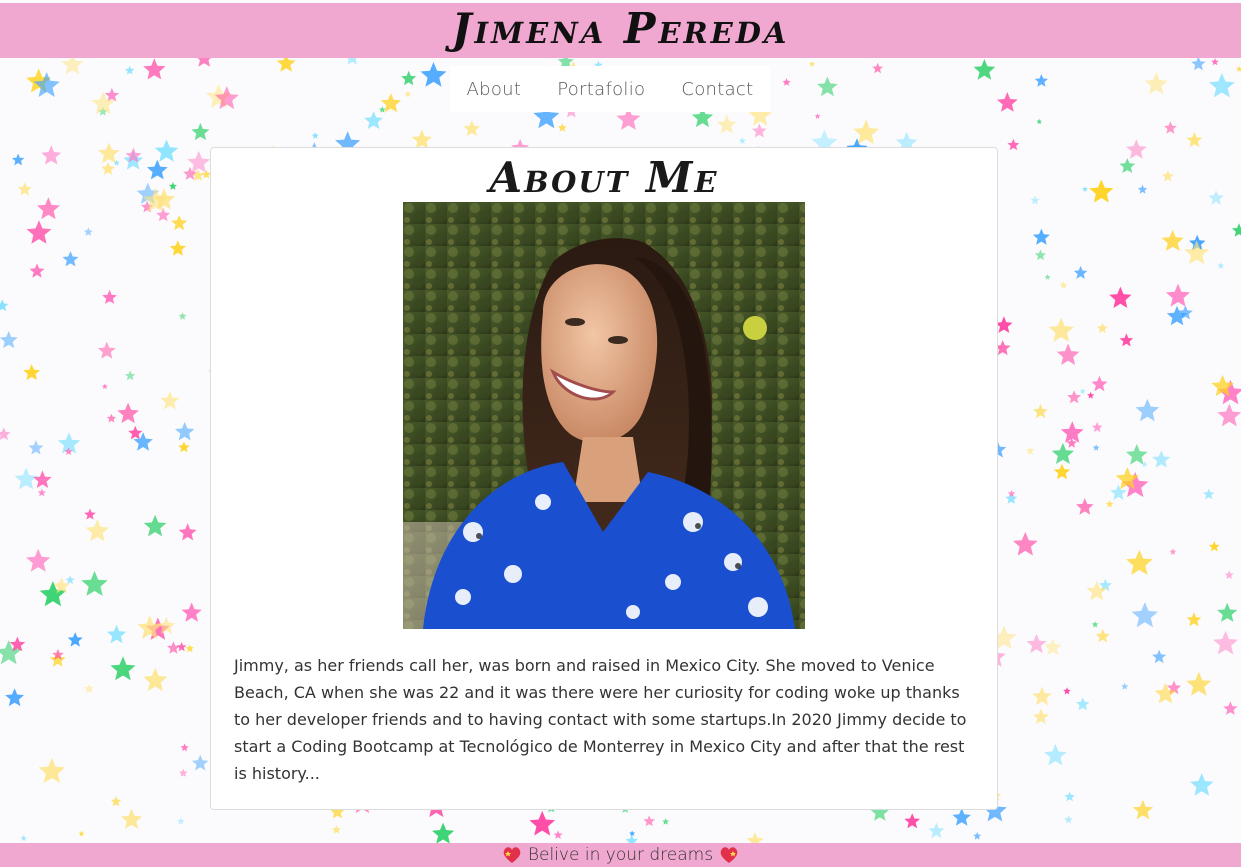  Describe the element at coordinates (601, 89) in the screenshot. I see `nav-link-portafolio: Portafolio` at that location.